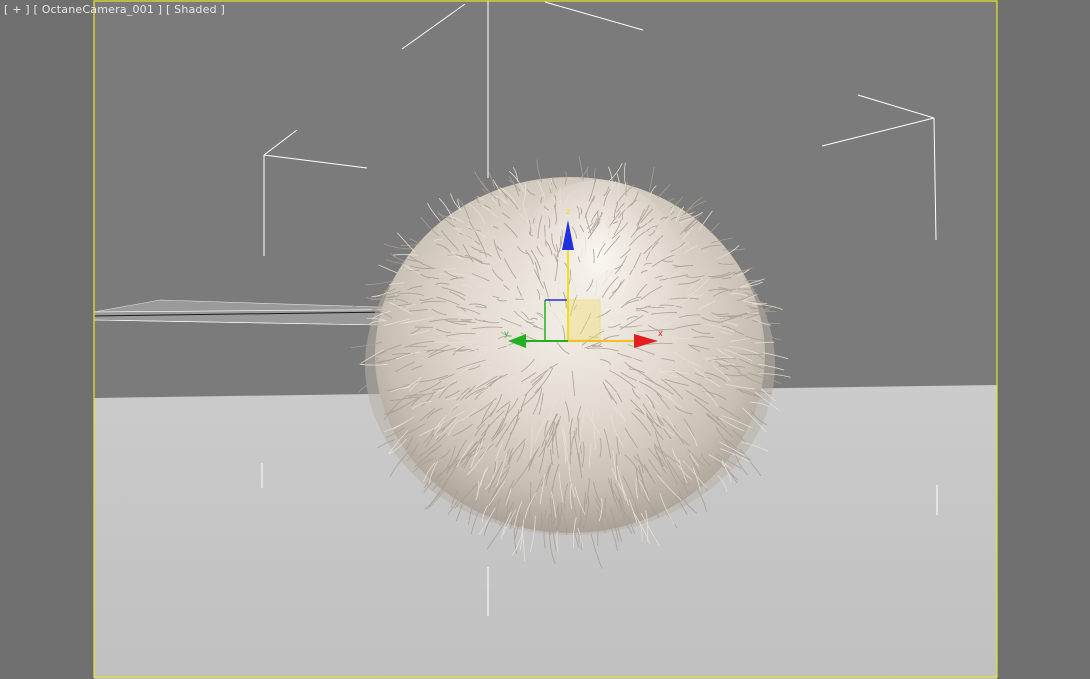 This screenshot has height=679, width=1090. What do you see at coordinates (506, 333) in the screenshot?
I see `gizmo-y-label: y` at bounding box center [506, 333].